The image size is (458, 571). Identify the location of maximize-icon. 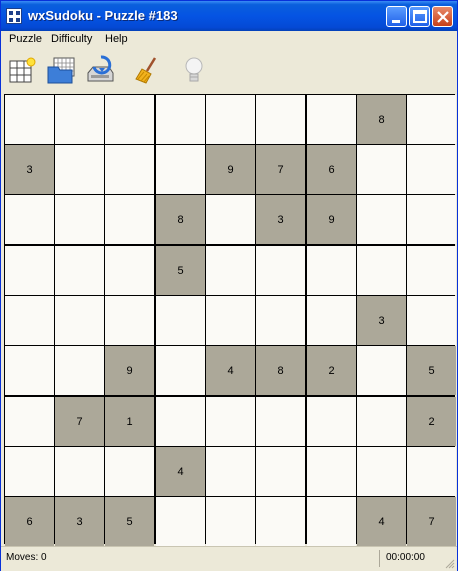
(420, 16).